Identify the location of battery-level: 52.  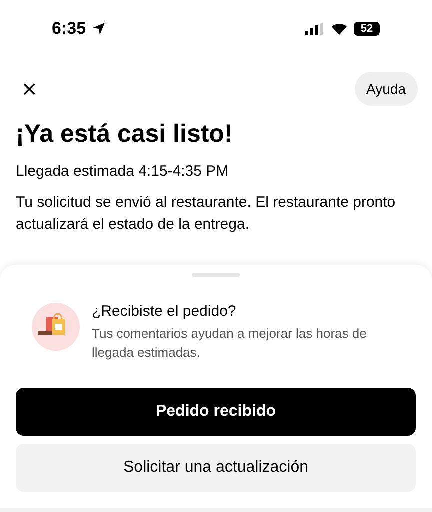
(367, 29).